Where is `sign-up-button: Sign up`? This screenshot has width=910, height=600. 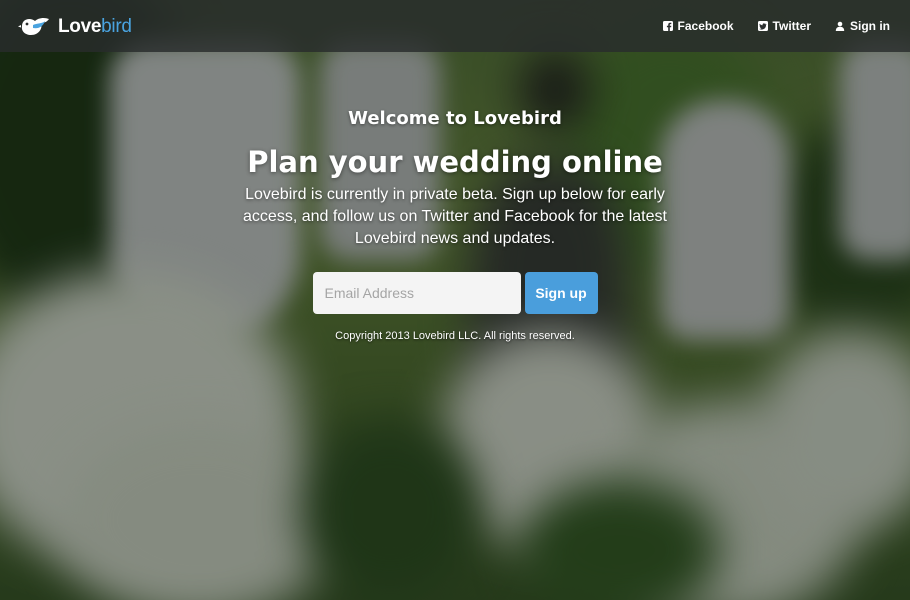
sign-up-button: Sign up is located at coordinates (561, 293).